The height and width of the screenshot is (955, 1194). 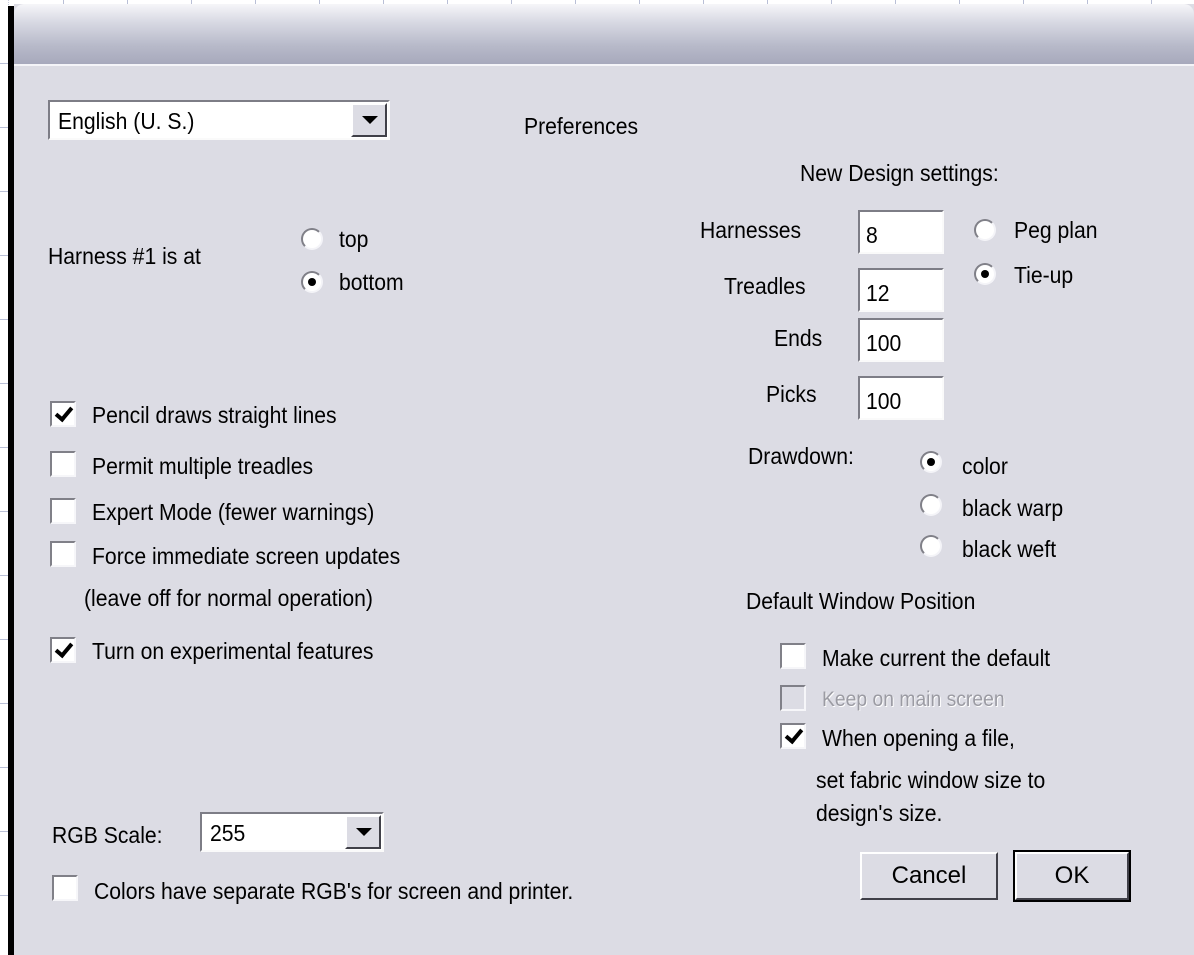 I want to click on keep-main-screen-checkbox, so click(x=793, y=698).